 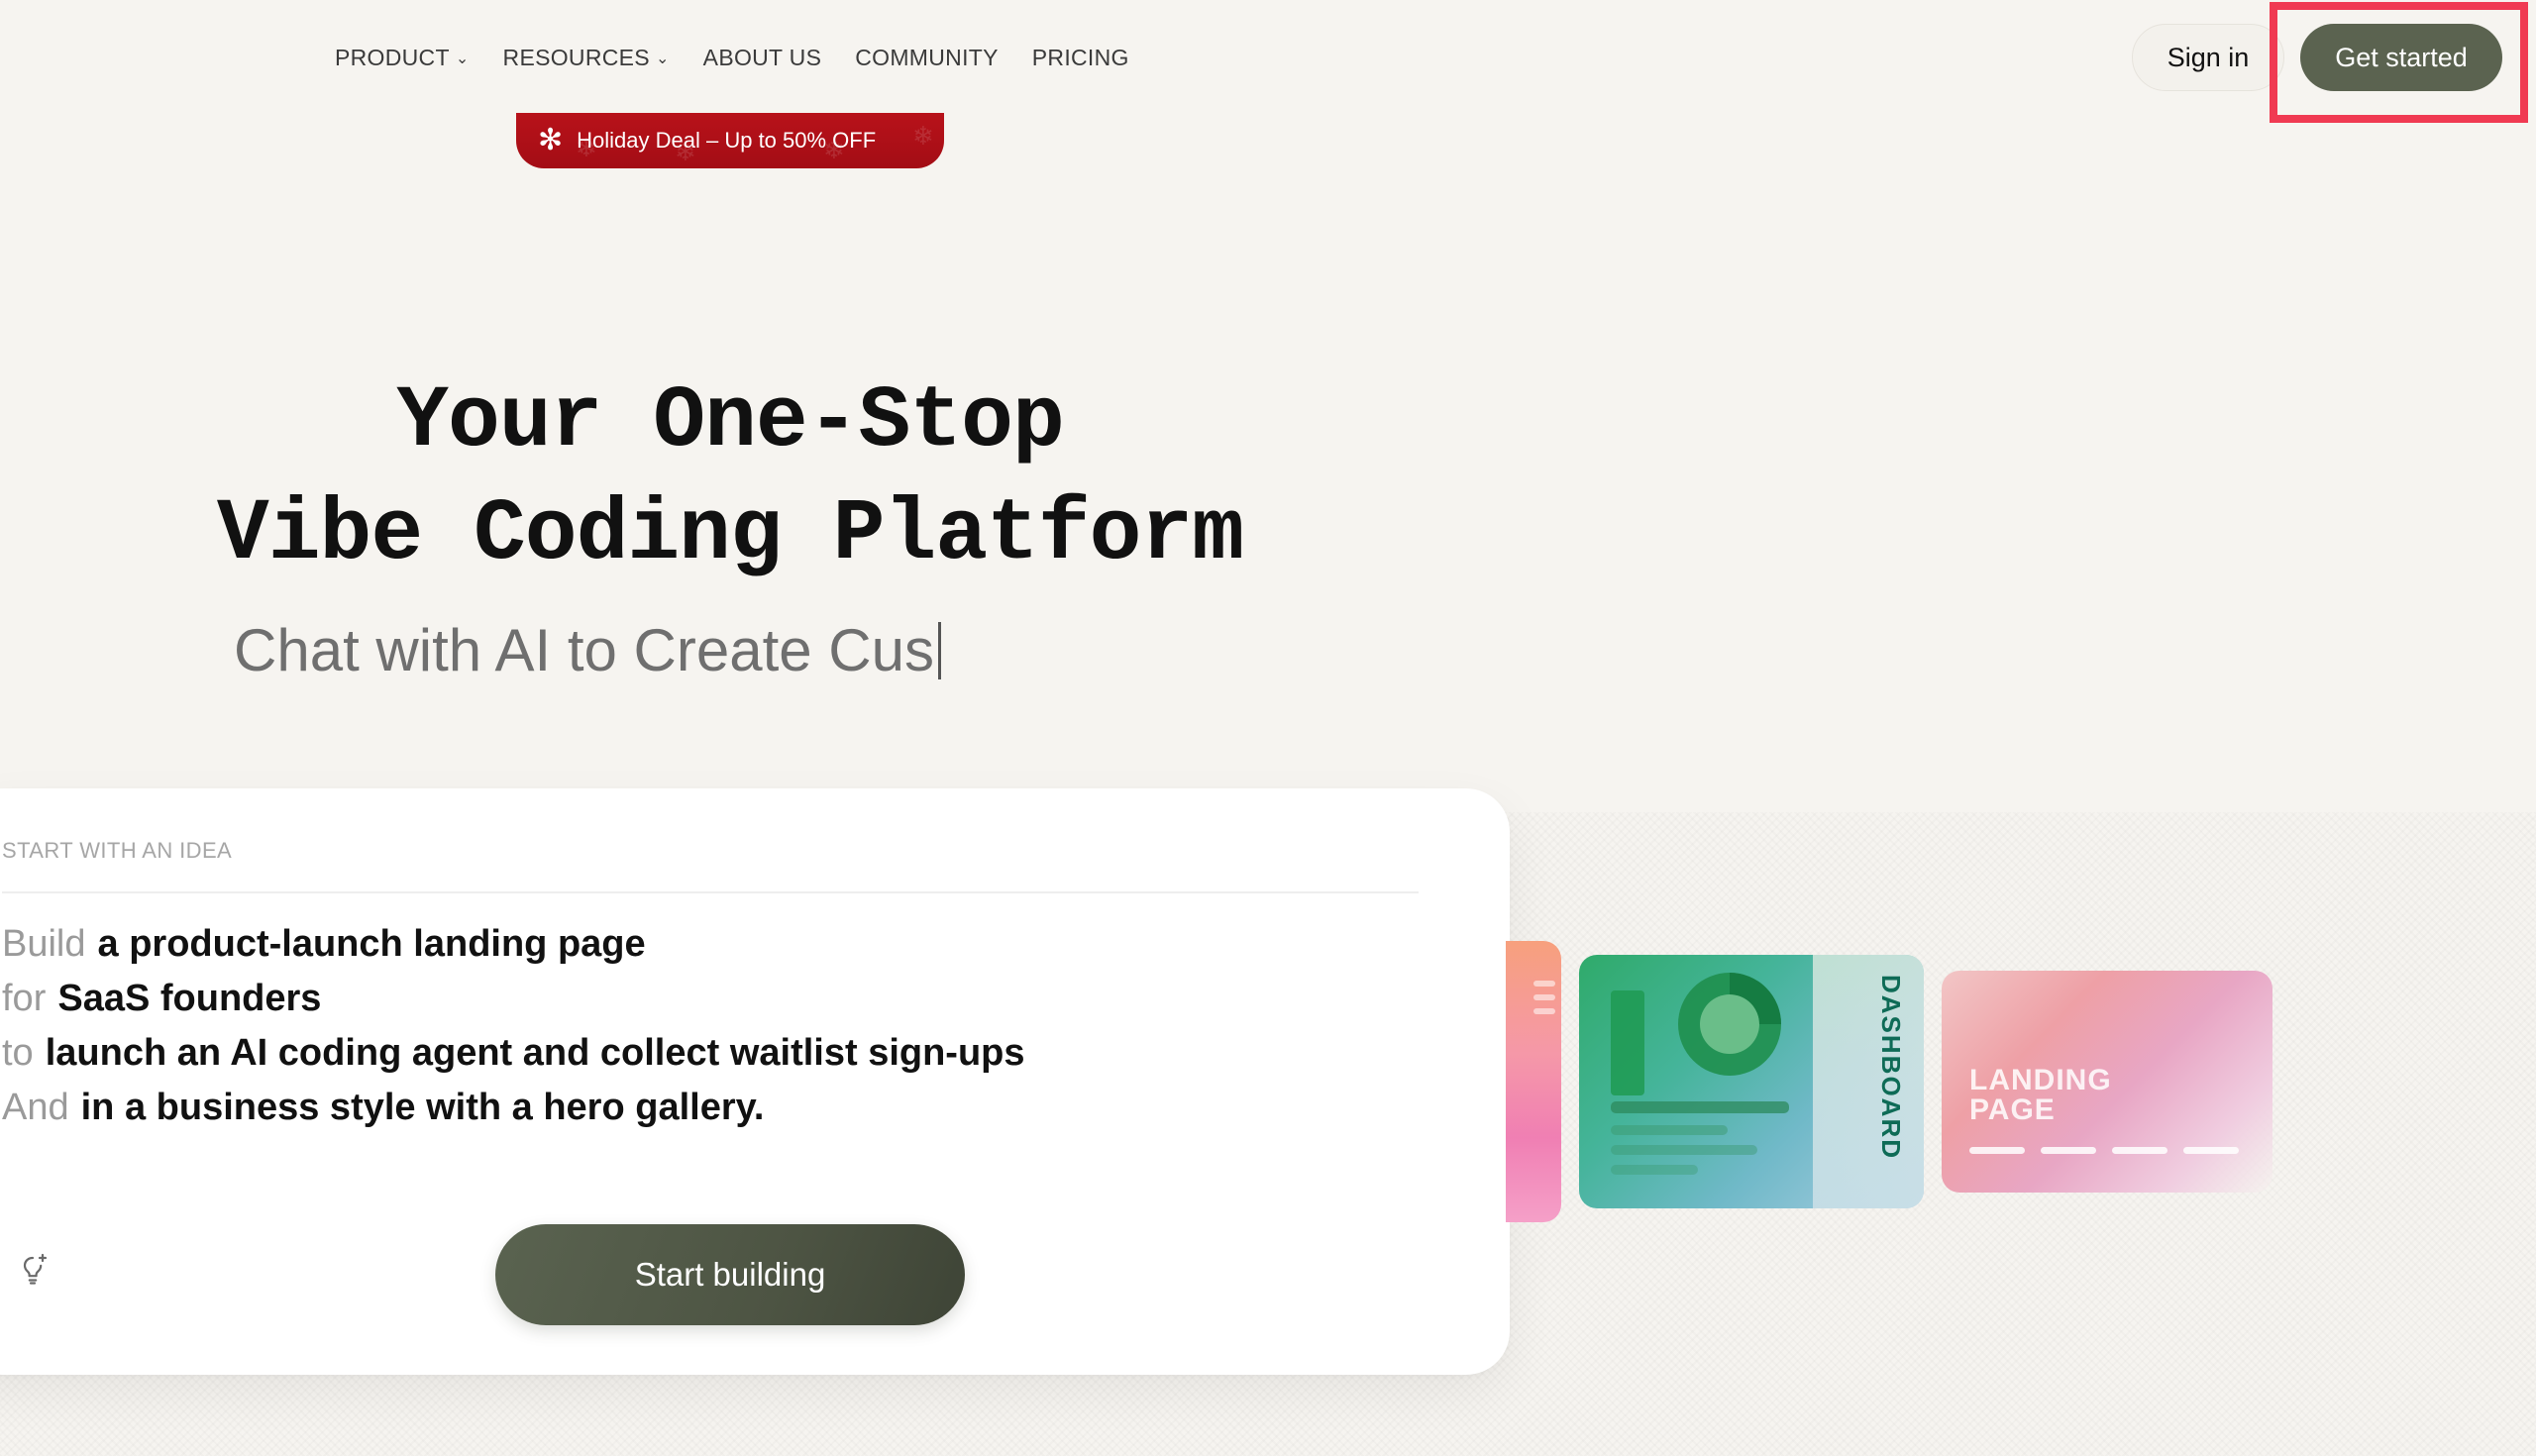 I want to click on nav-item-label: COMMUNITY, so click(x=927, y=57).